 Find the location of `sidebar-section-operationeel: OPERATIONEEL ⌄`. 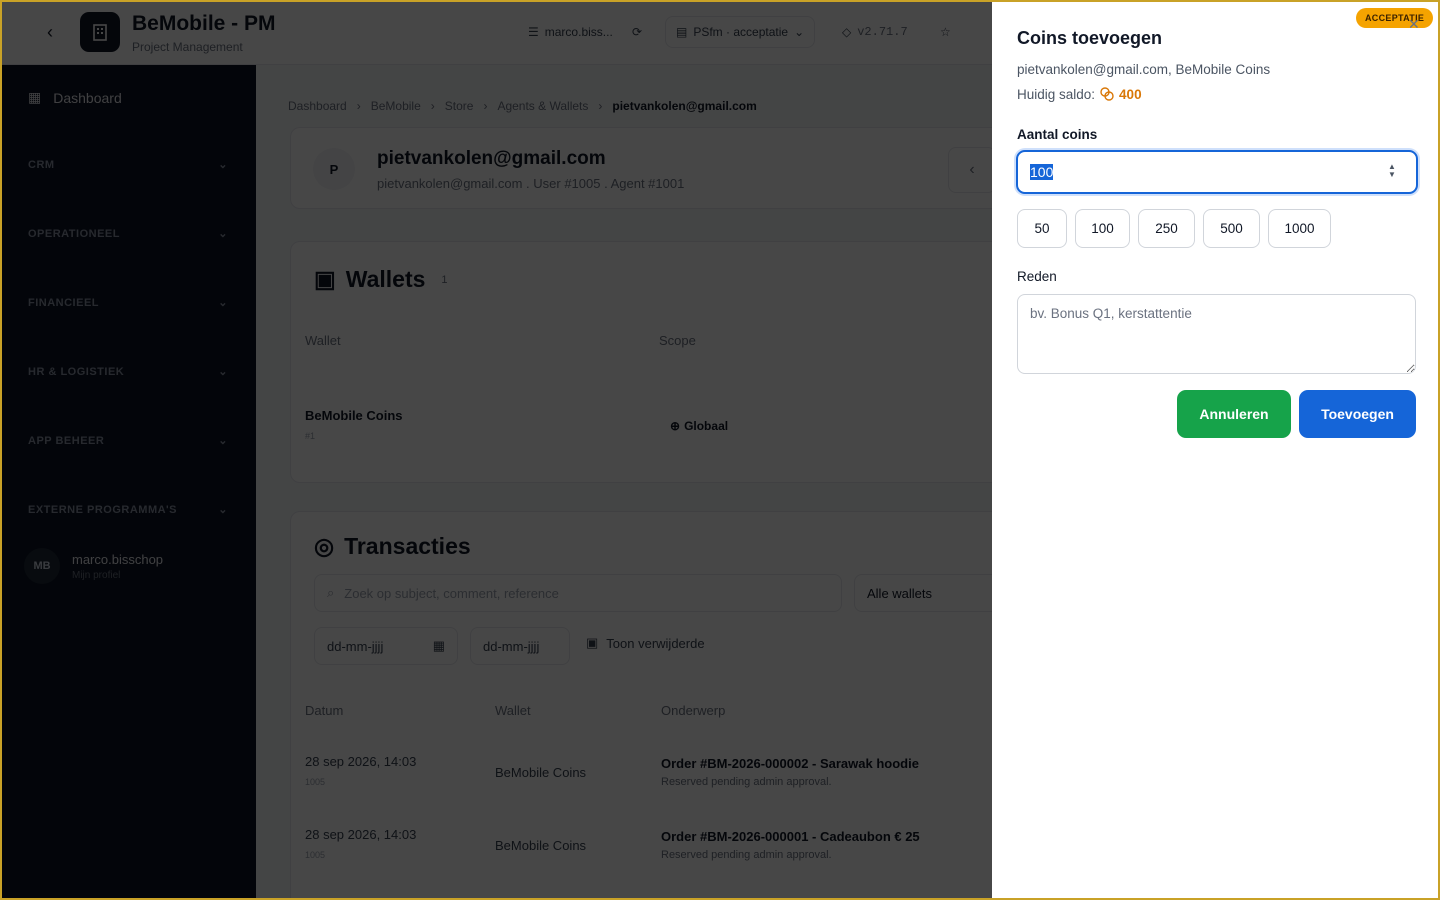

sidebar-section-operationeel: OPERATIONEEL ⌄ is located at coordinates (128, 234).